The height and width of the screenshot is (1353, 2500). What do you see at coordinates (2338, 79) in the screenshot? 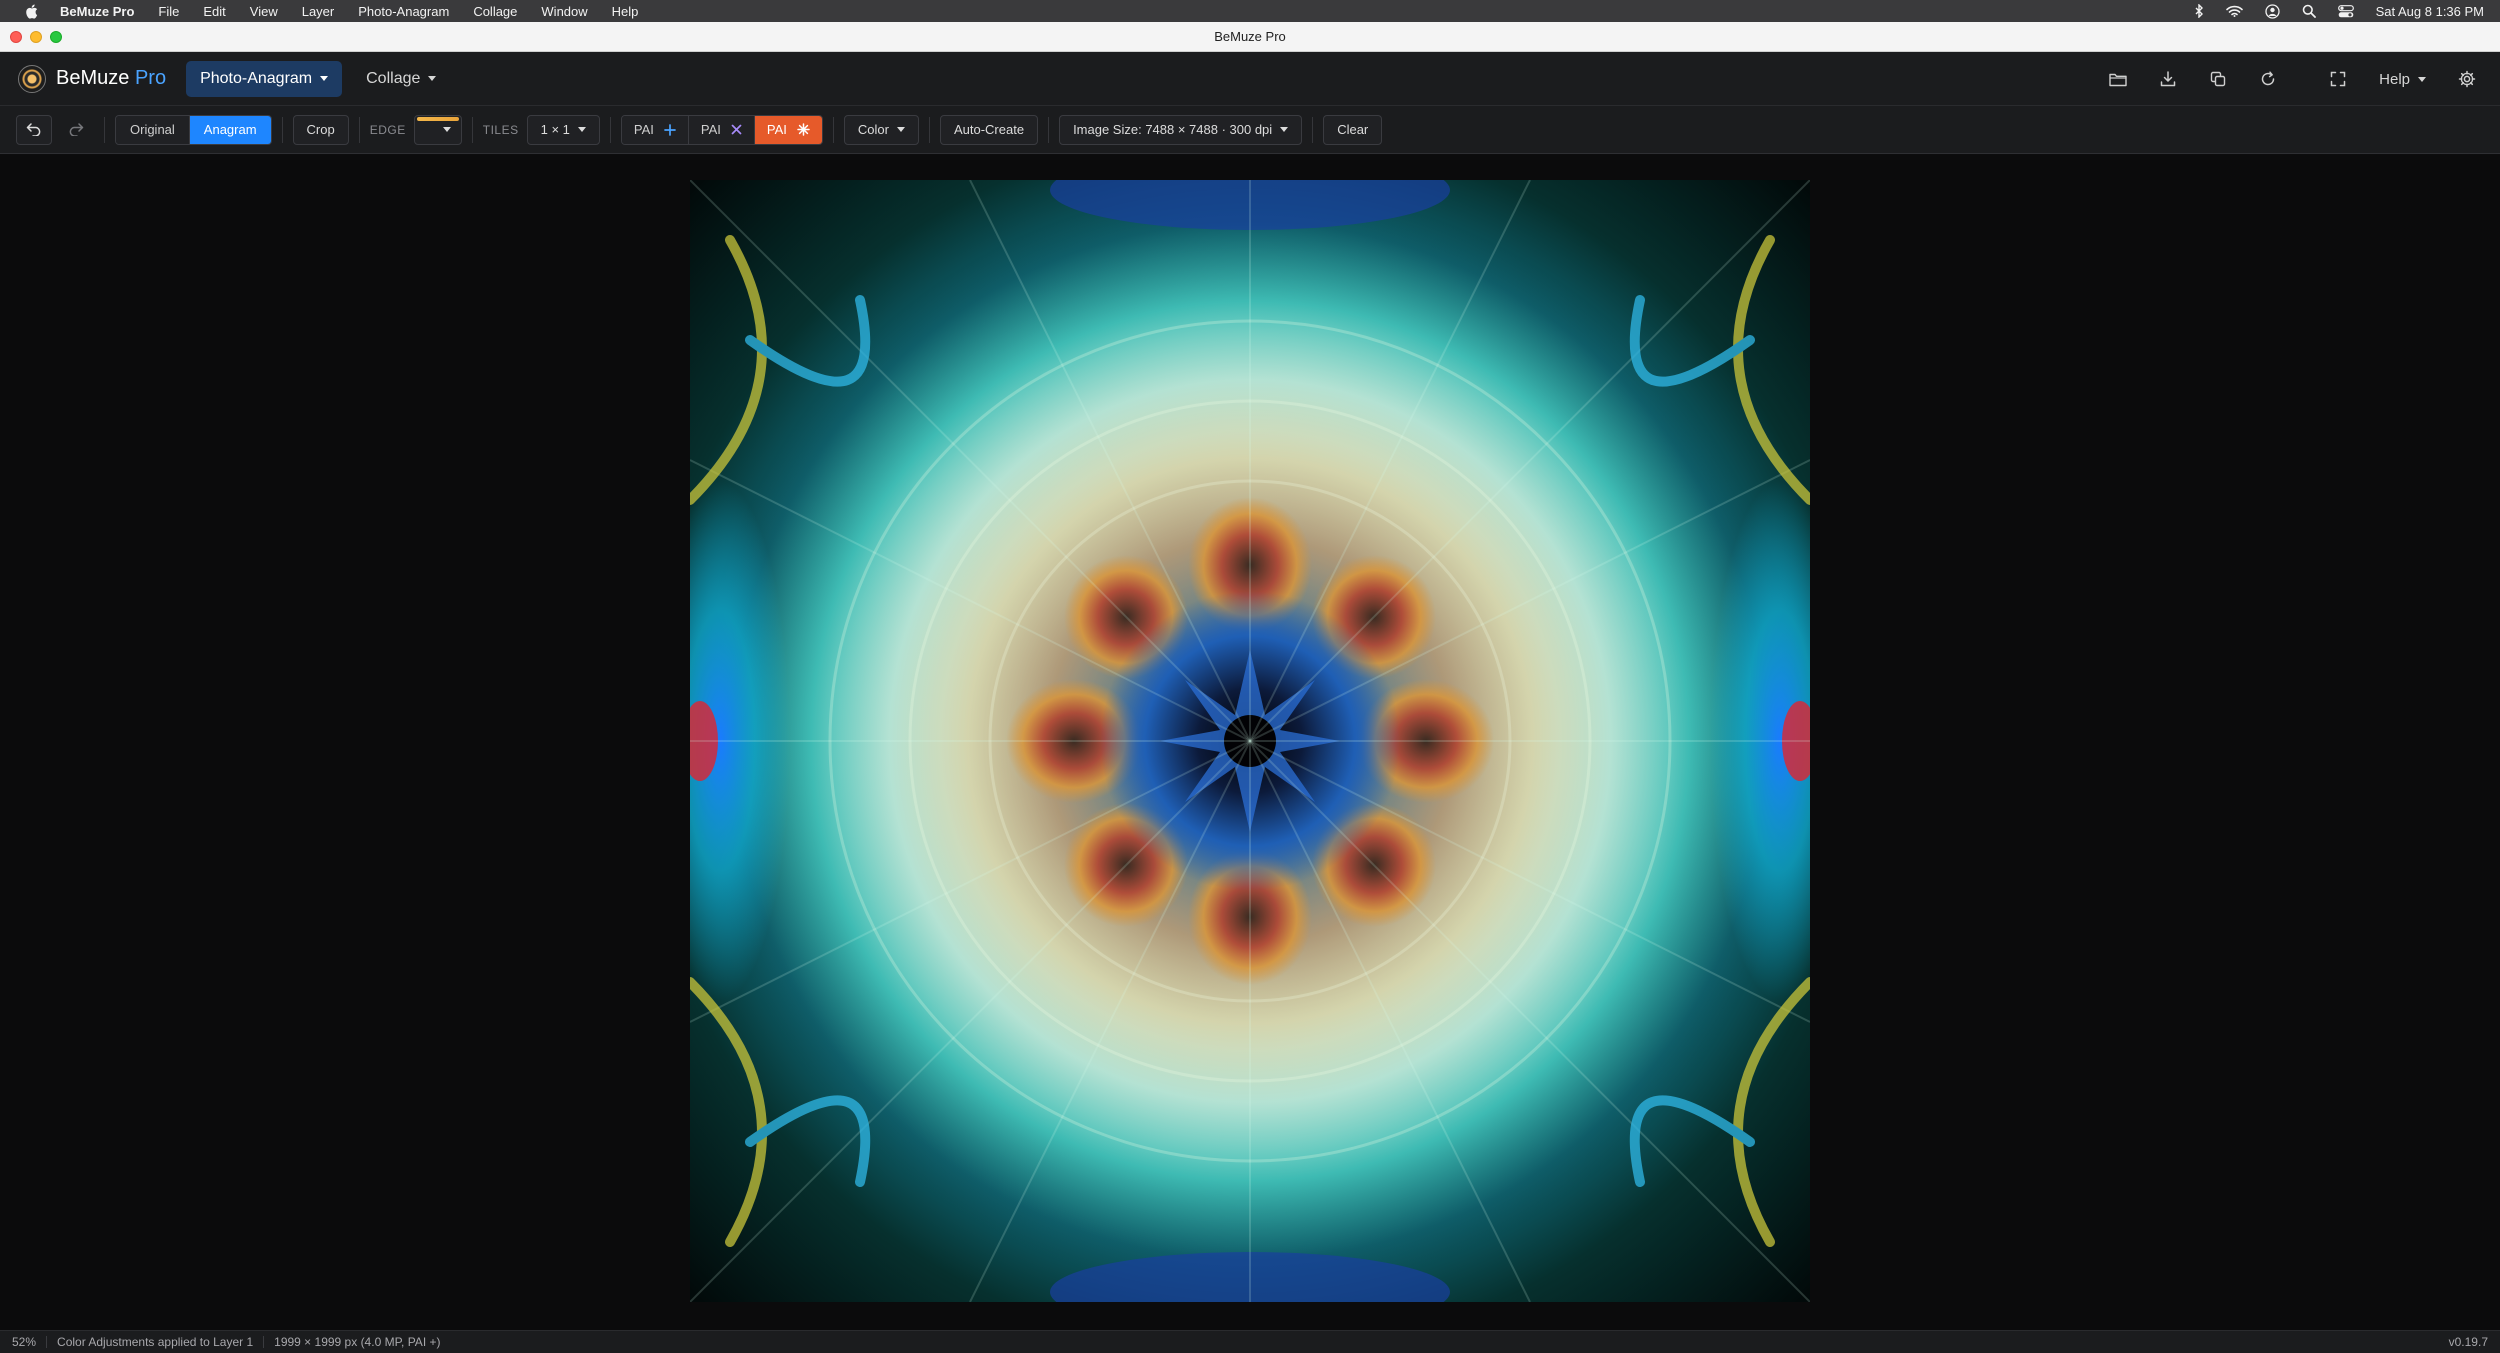
I see `fullscreen-icon` at bounding box center [2338, 79].